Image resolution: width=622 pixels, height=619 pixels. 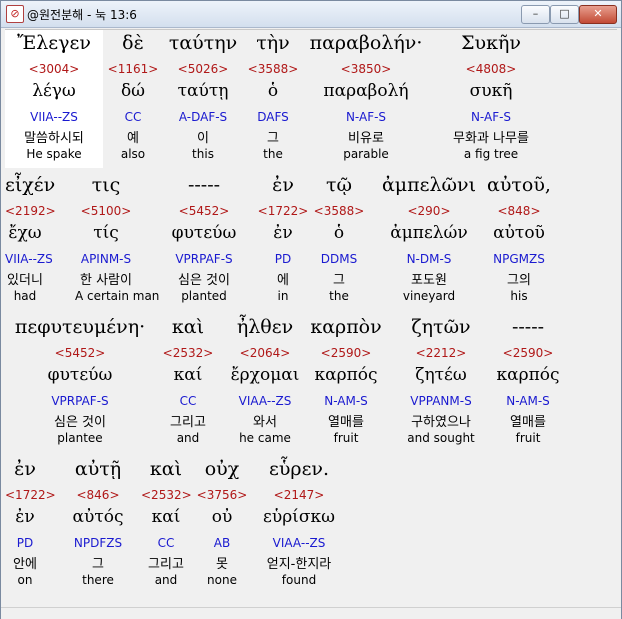 I want to click on greek-word: τις, so click(x=106, y=185).